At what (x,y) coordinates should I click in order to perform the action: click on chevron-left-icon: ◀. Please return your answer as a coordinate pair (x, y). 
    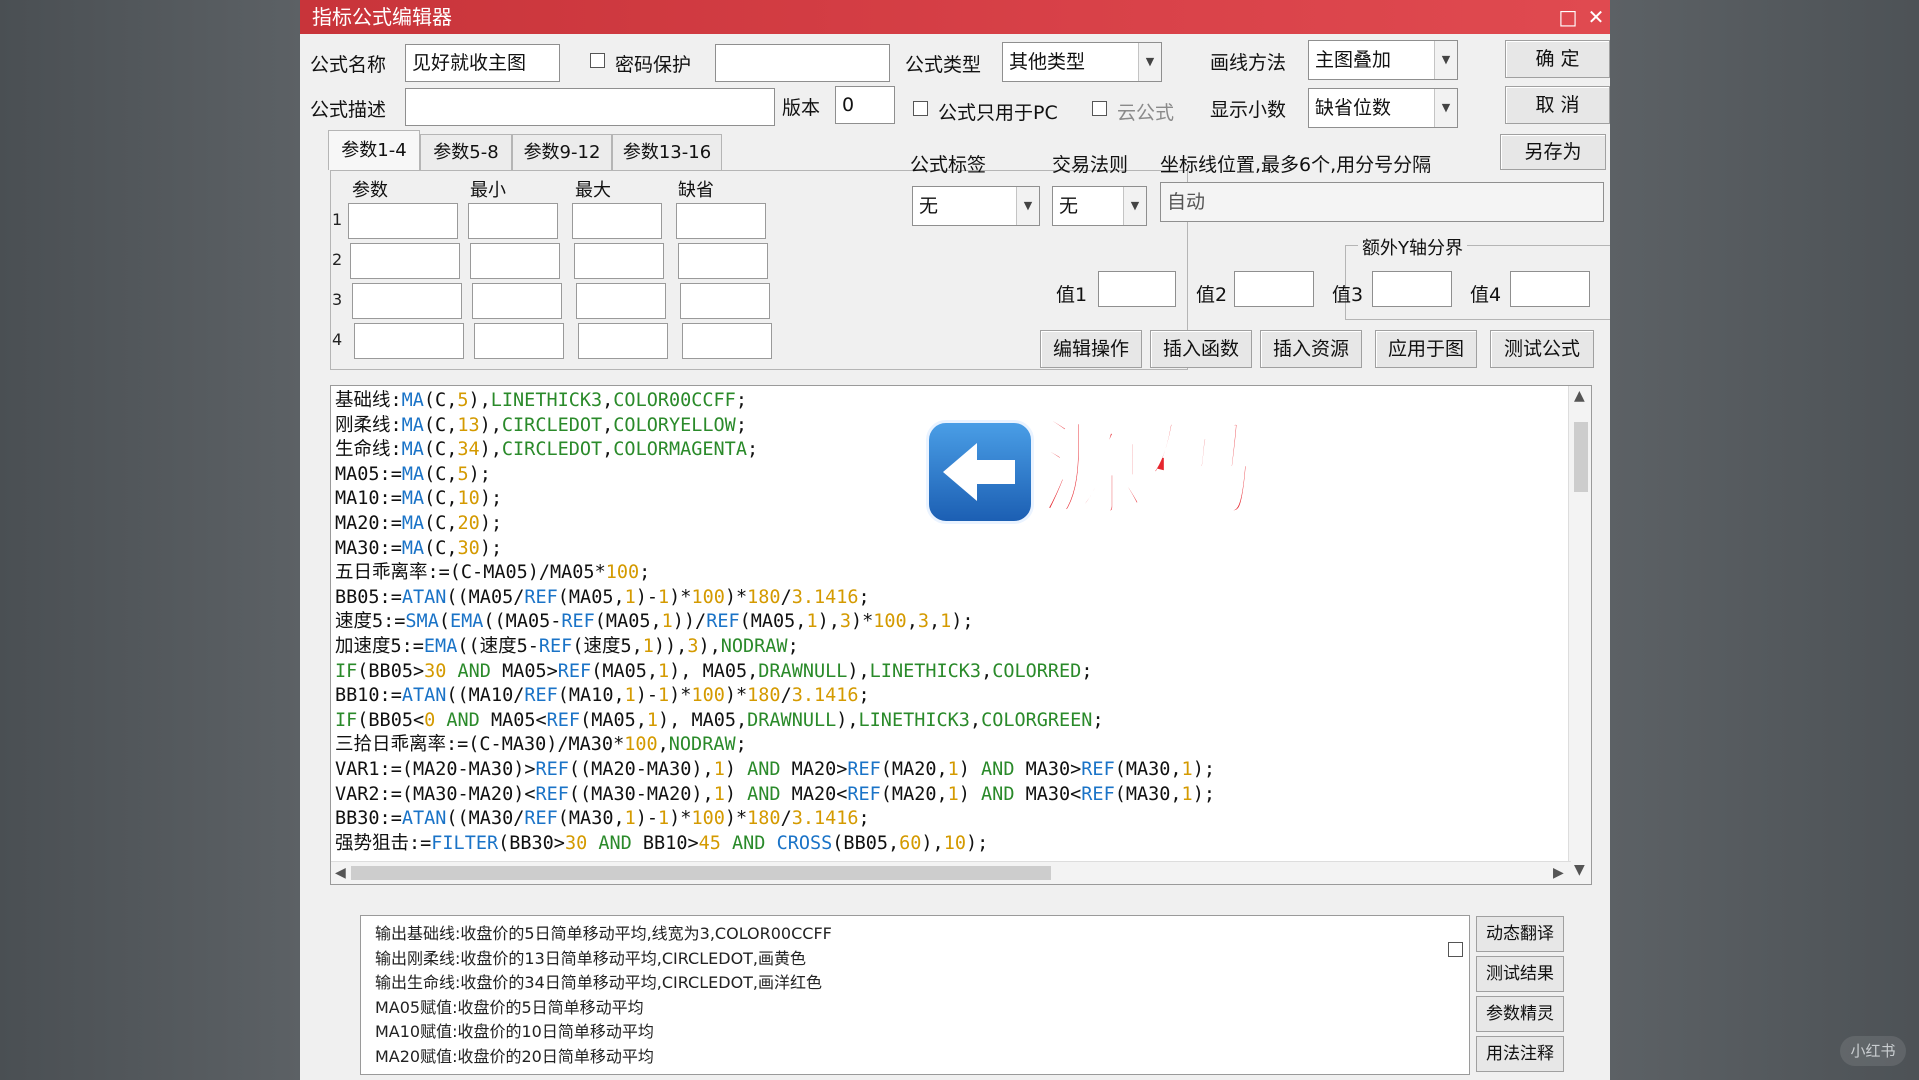
    Looking at the image, I should click on (340, 873).